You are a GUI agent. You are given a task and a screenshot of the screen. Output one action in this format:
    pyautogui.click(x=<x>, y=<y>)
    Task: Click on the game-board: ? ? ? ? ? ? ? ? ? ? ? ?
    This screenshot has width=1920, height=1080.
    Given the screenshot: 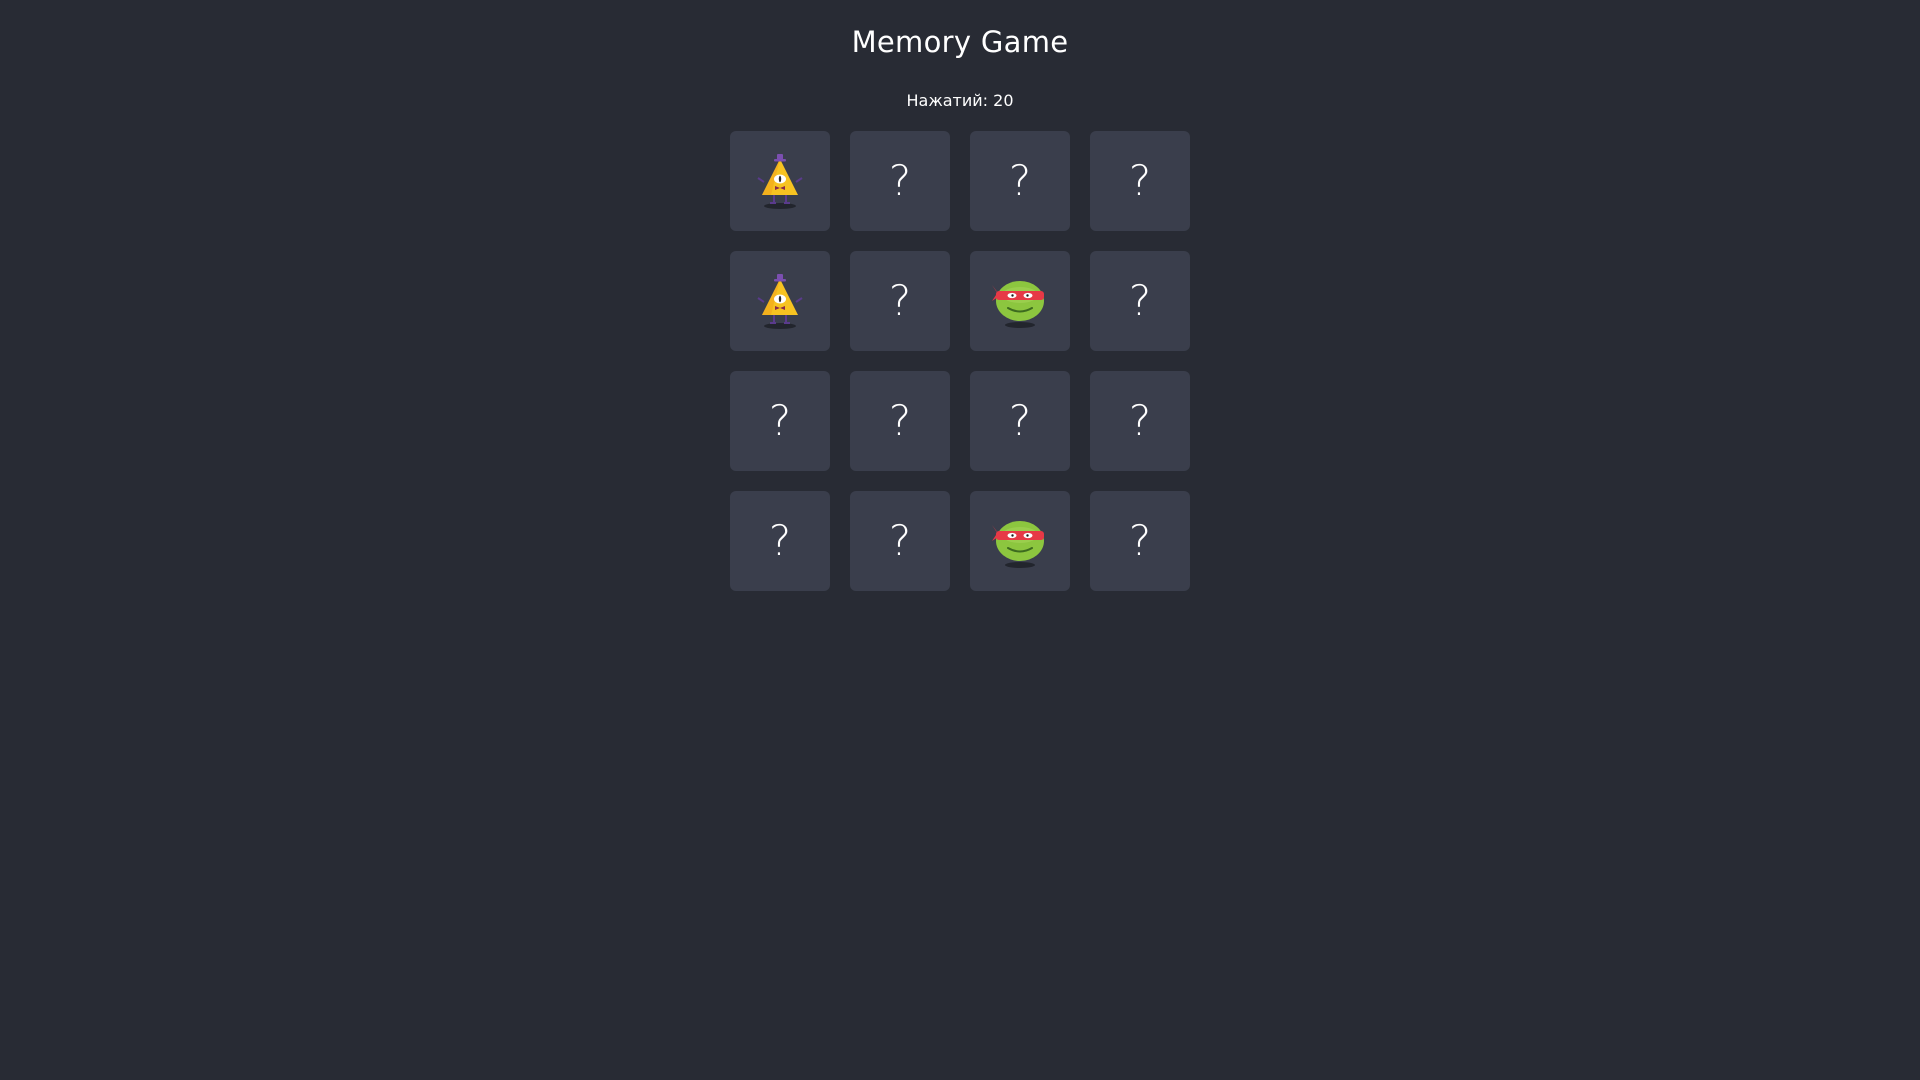 What is the action you would take?
    pyautogui.click(x=960, y=361)
    